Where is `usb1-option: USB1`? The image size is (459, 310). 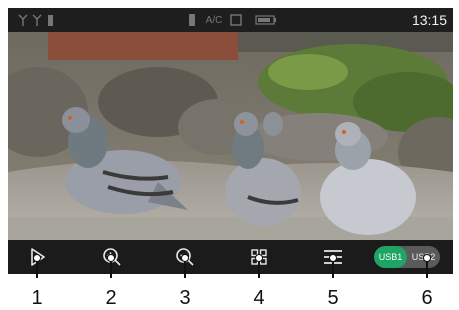
usb1-option: USB1 is located at coordinates (390, 257).